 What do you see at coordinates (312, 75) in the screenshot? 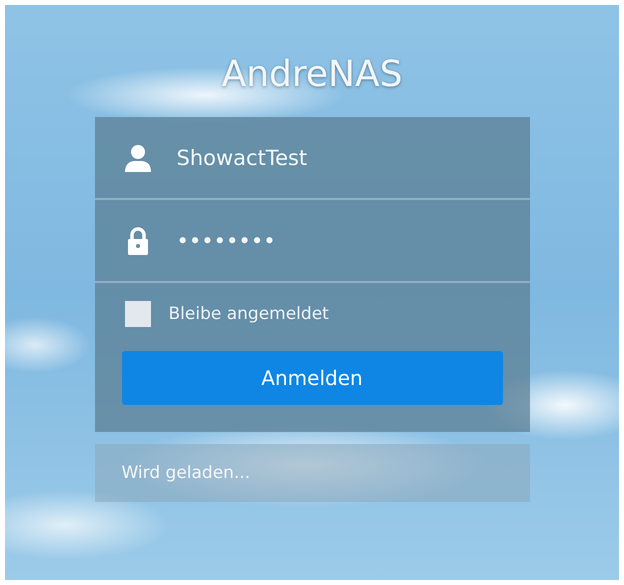
I see `server-title: AndreNAS` at bounding box center [312, 75].